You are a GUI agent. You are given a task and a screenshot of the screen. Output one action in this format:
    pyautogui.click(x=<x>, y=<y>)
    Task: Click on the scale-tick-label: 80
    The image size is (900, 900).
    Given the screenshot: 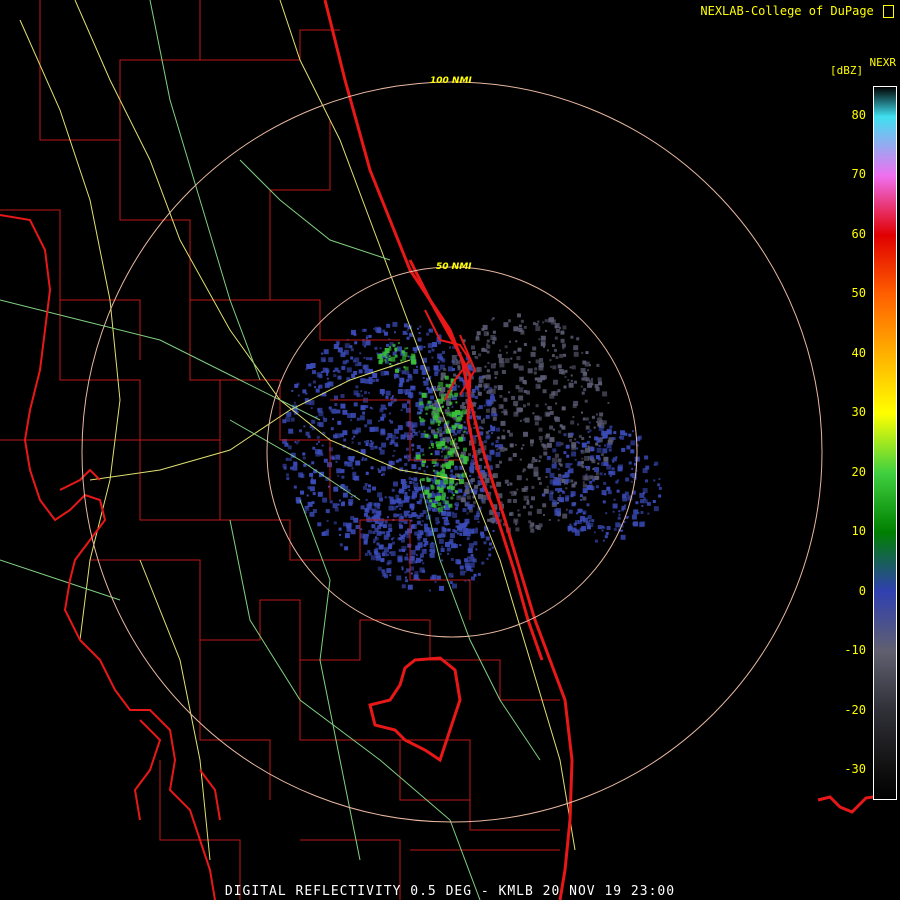 What is the action you would take?
    pyautogui.click(x=858, y=114)
    